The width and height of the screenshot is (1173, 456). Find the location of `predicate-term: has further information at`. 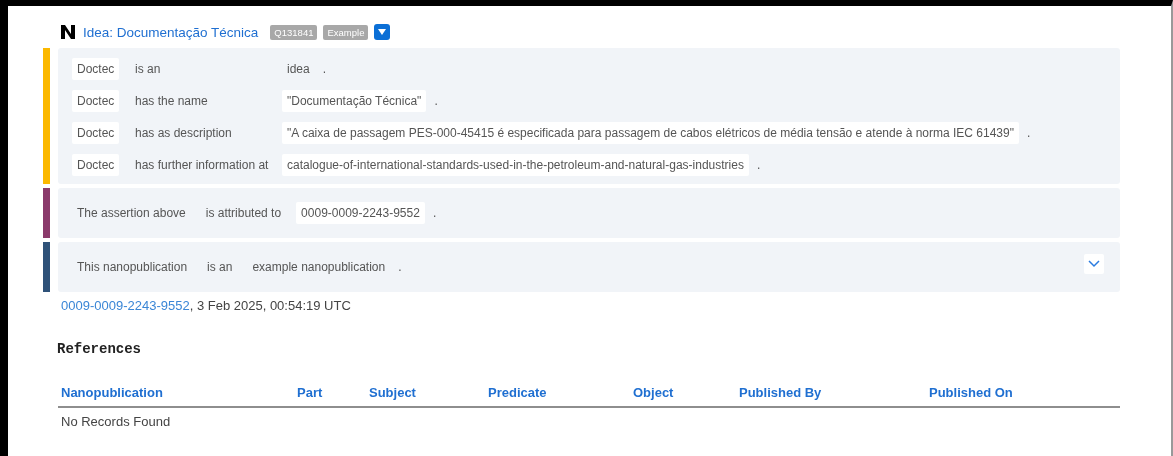

predicate-term: has further information at is located at coordinates (202, 165).